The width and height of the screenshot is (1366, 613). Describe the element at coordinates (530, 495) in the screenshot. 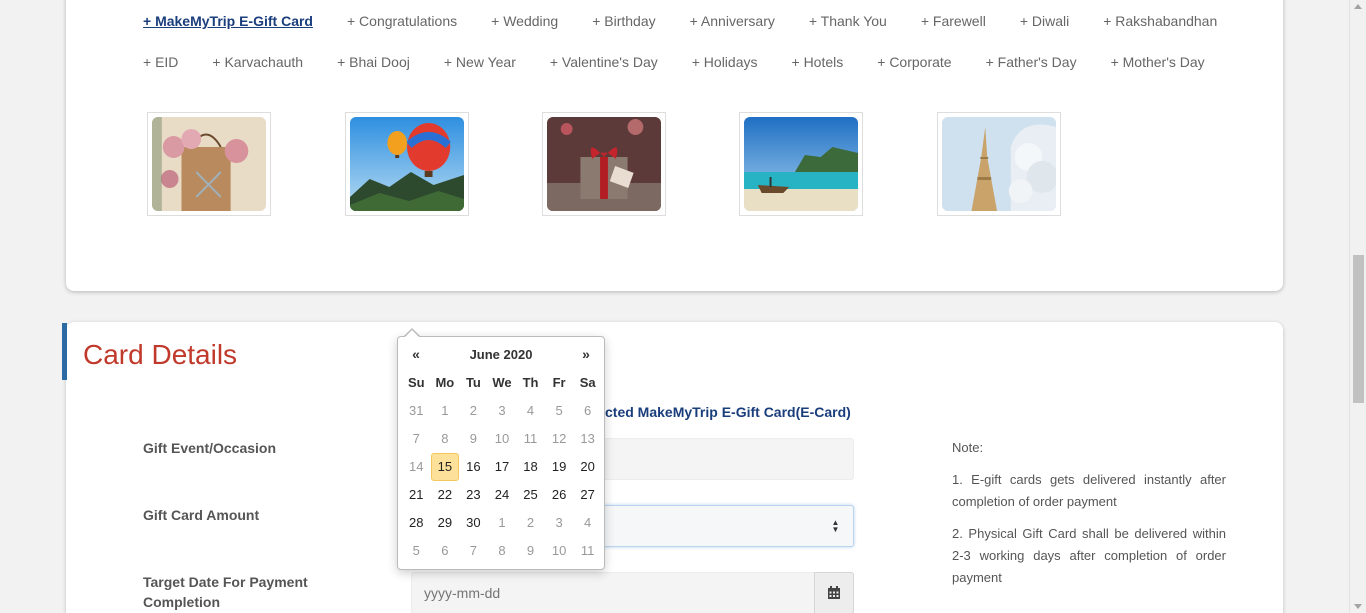

I see `datepicker-day: 25` at that location.